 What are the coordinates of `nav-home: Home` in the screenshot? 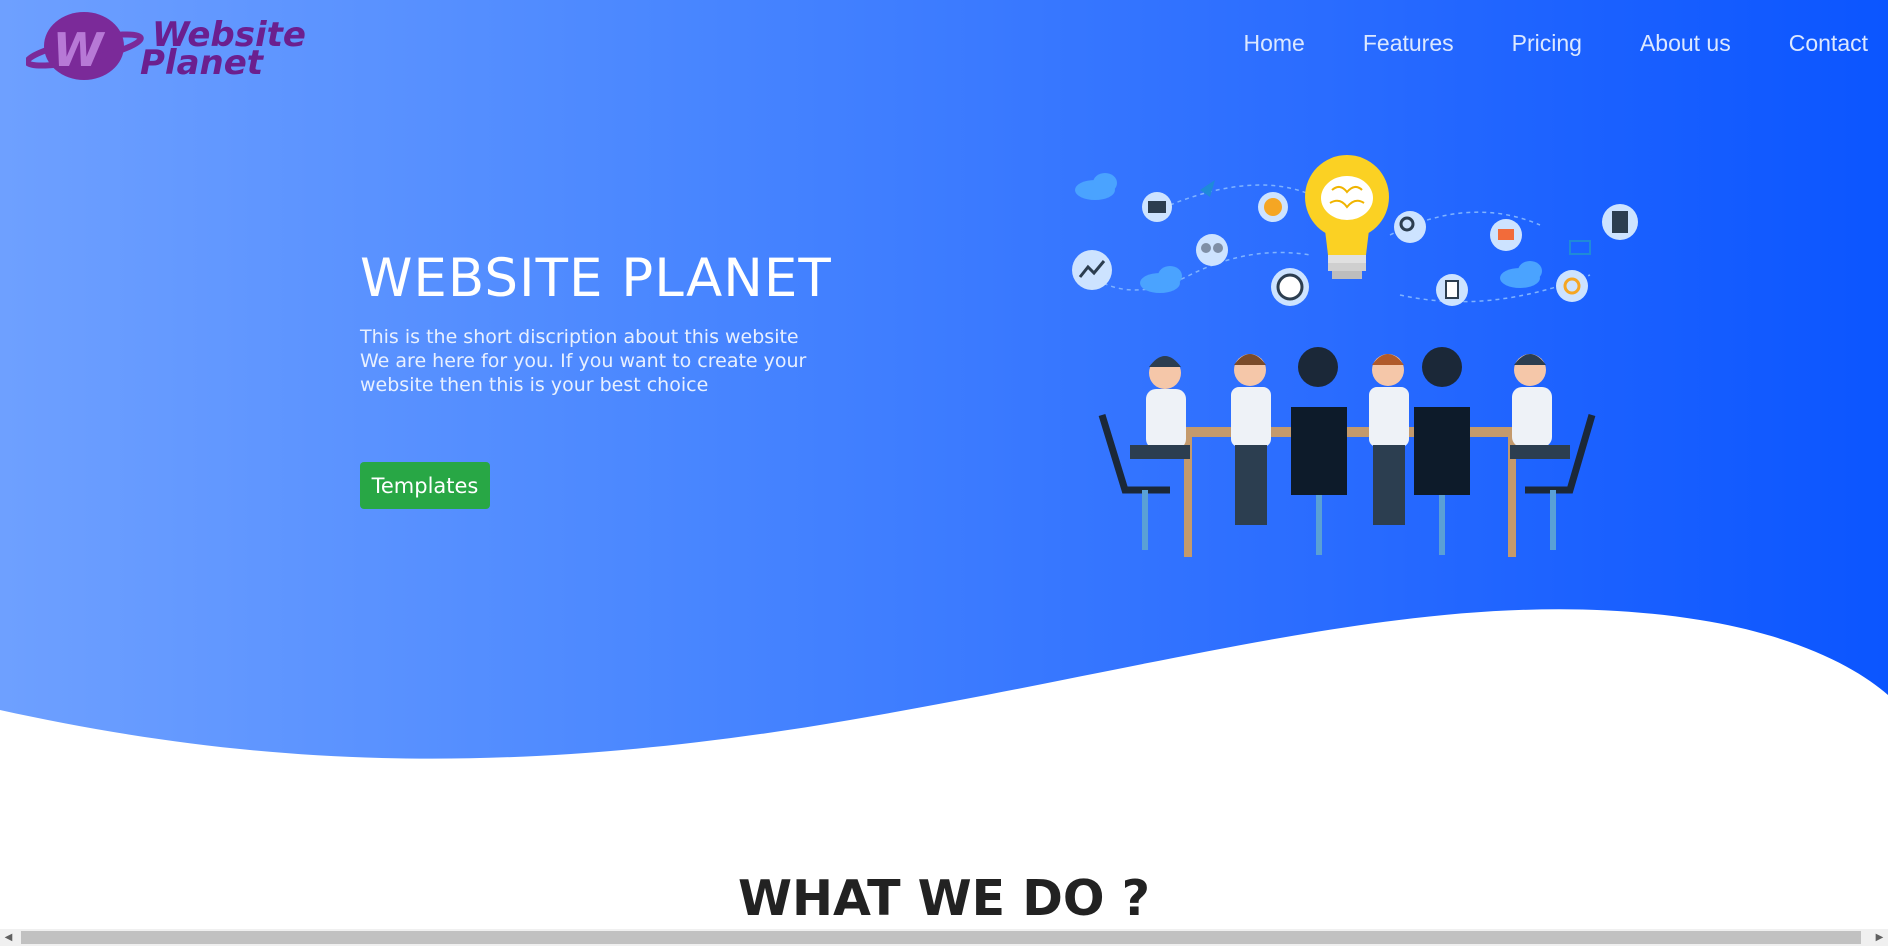 It's located at (1274, 43).